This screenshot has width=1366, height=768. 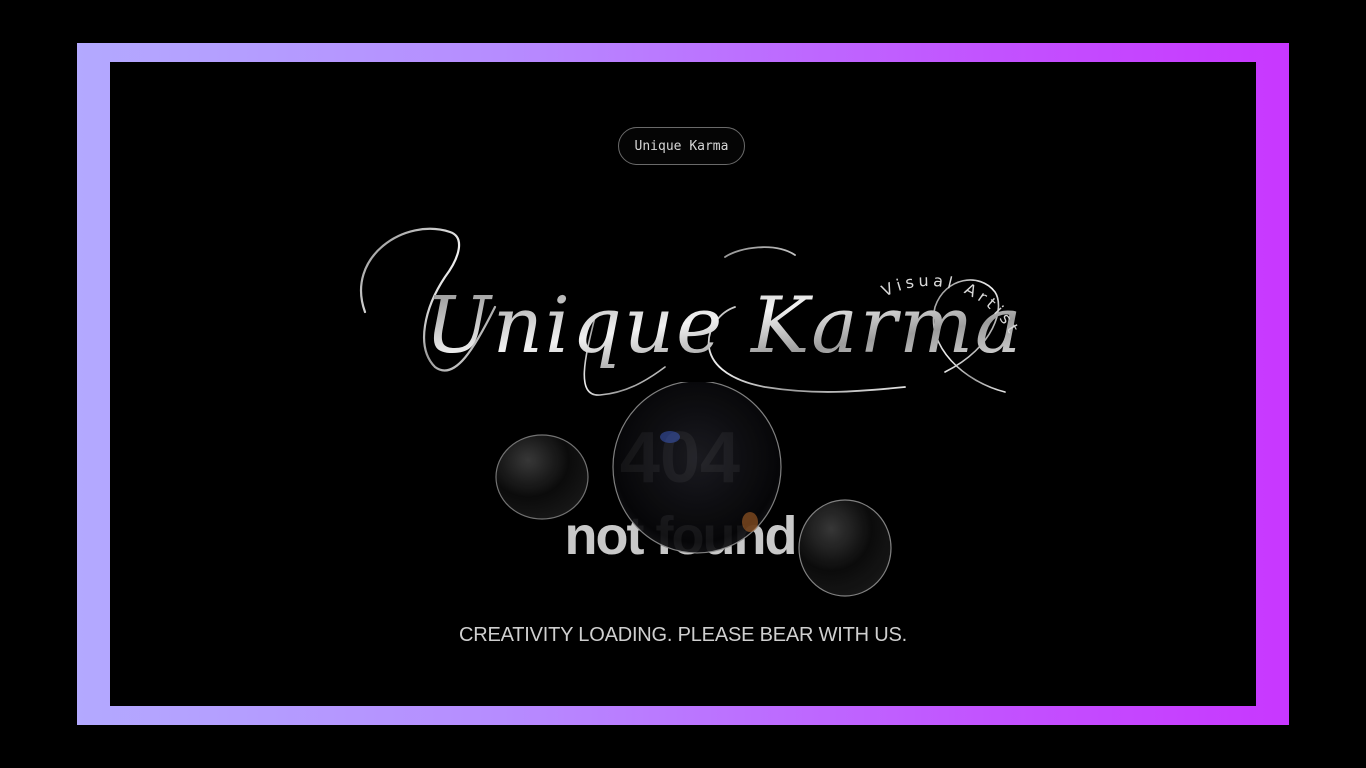 I want to click on home-pill-button: Unique Karma, so click(x=681, y=146).